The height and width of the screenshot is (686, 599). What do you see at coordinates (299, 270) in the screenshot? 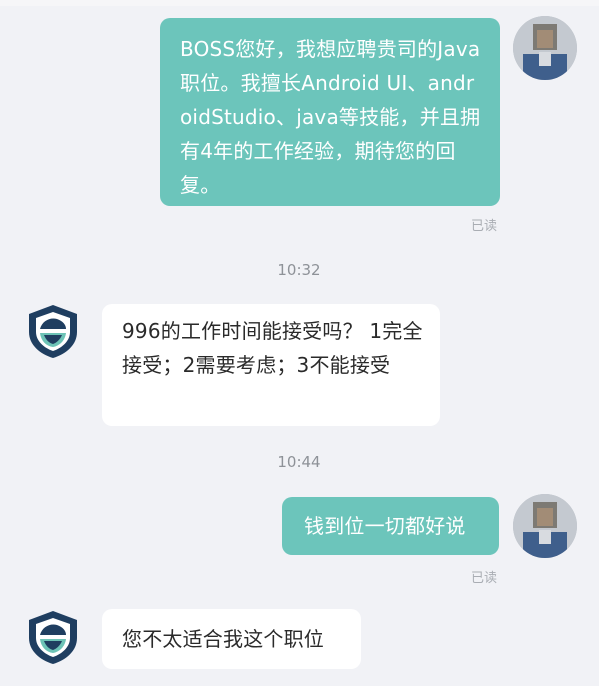
I see `timestamp: 10:32` at bounding box center [299, 270].